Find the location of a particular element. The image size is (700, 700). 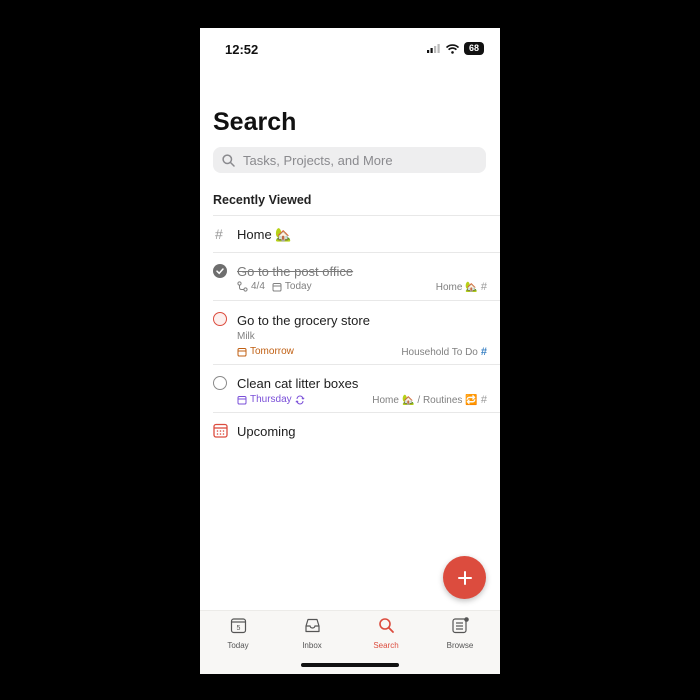

tab-label: Today is located at coordinates (238, 645).